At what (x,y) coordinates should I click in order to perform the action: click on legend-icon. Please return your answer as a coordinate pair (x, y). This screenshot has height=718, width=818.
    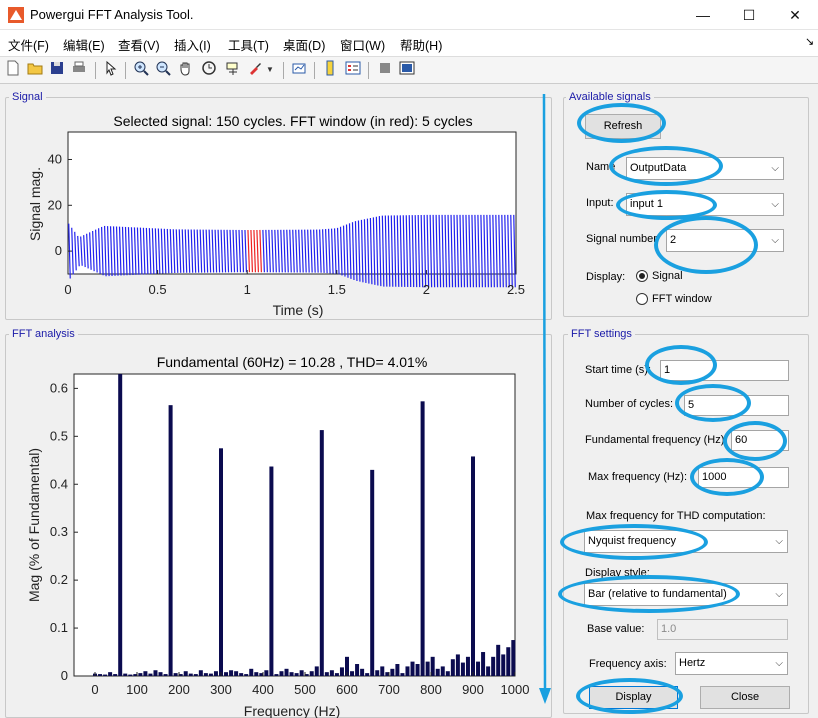
    Looking at the image, I should click on (353, 70).